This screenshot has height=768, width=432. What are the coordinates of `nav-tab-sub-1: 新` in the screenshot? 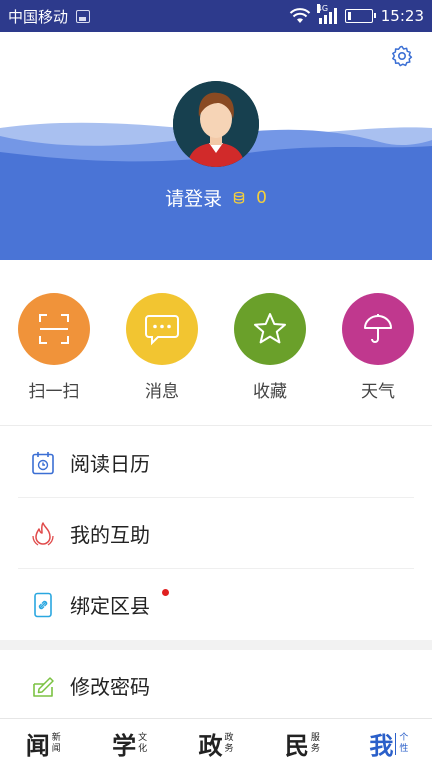 It's located at (56, 737).